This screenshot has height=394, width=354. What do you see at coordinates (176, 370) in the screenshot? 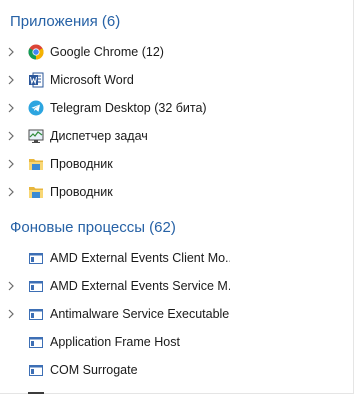
I see `process-row-com-surrogate: COM Surrogate` at bounding box center [176, 370].